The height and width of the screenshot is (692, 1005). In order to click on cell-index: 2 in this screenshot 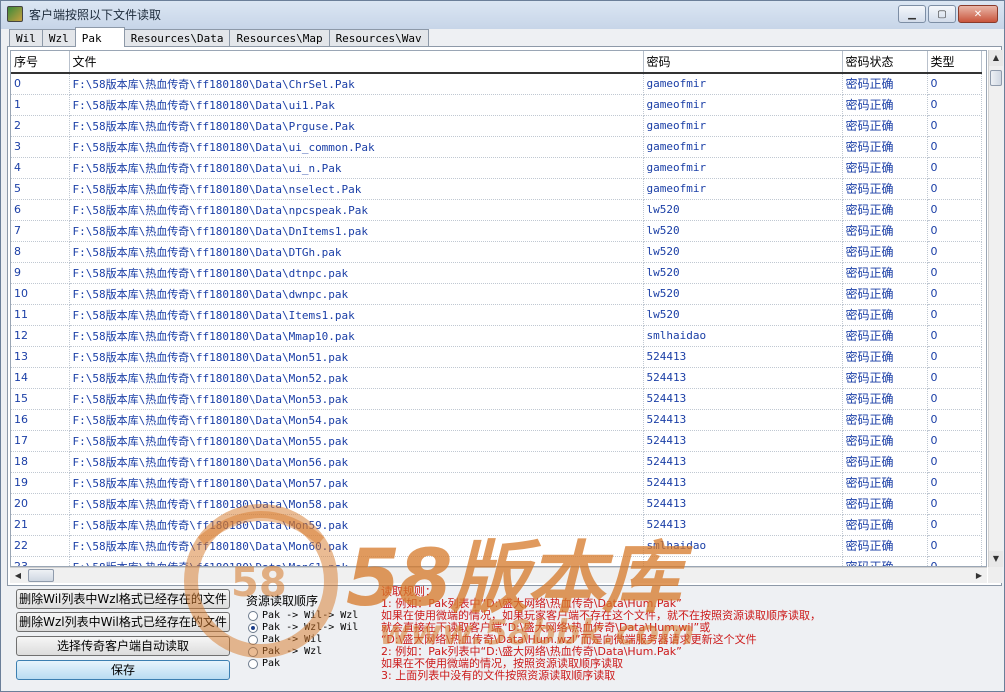, I will do `click(40, 126)`.